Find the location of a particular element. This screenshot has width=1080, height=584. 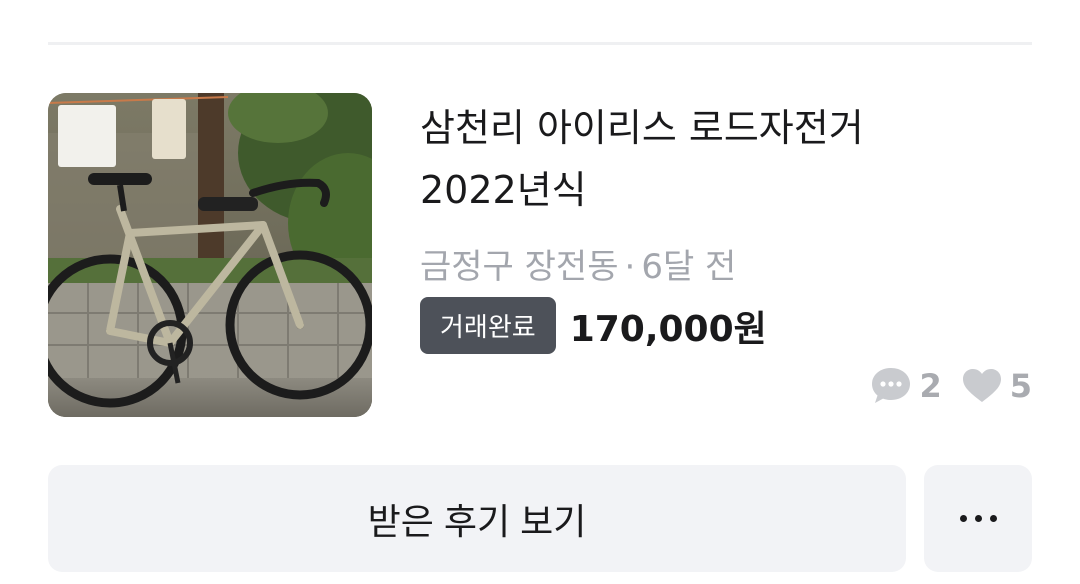

listing-title: 삼천리 아이리스 로드자전거 2022년식 is located at coordinates (700, 159).